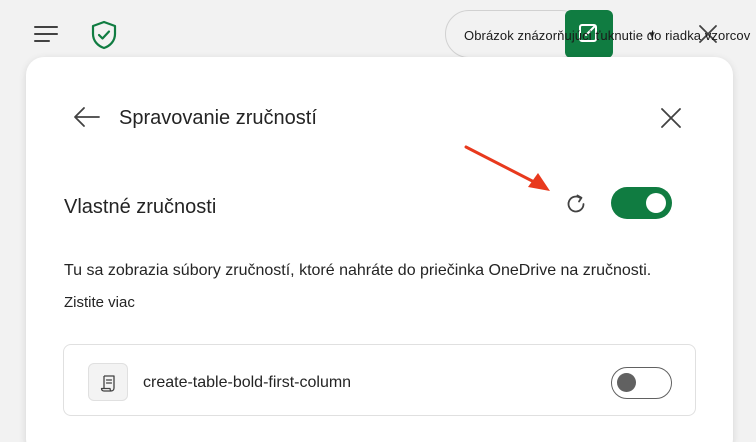 The image size is (756, 442). I want to click on custom-skills-toggle, so click(641, 203).